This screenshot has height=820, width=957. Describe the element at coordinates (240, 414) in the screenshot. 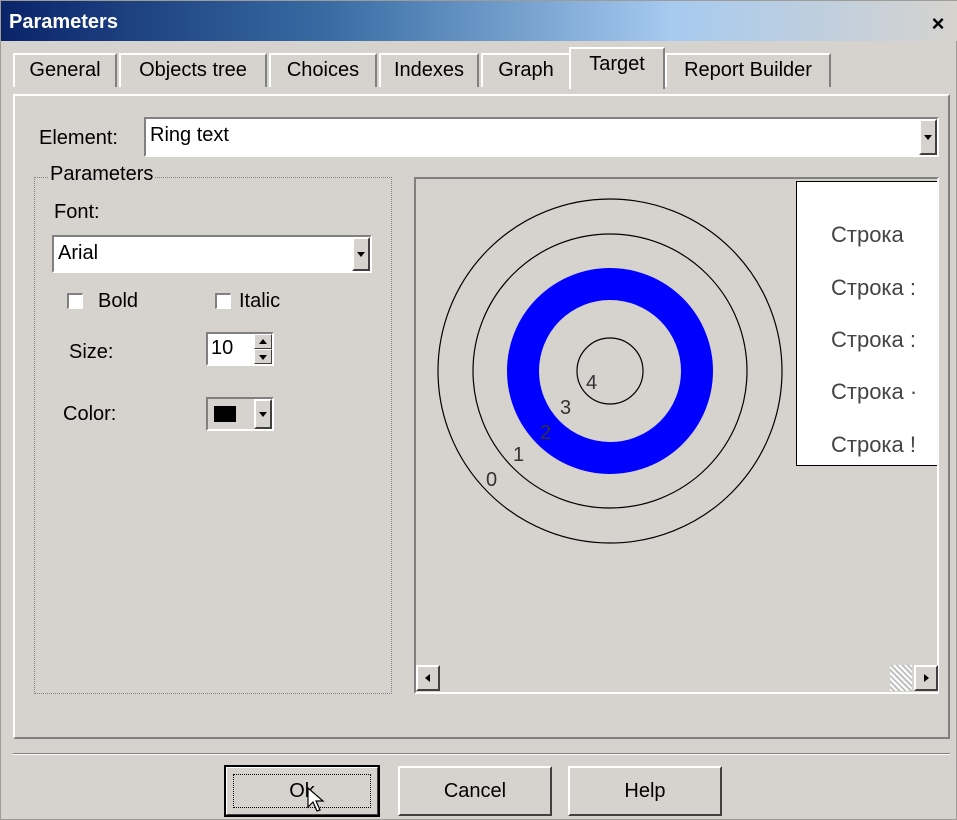

I see `color-picker` at that location.